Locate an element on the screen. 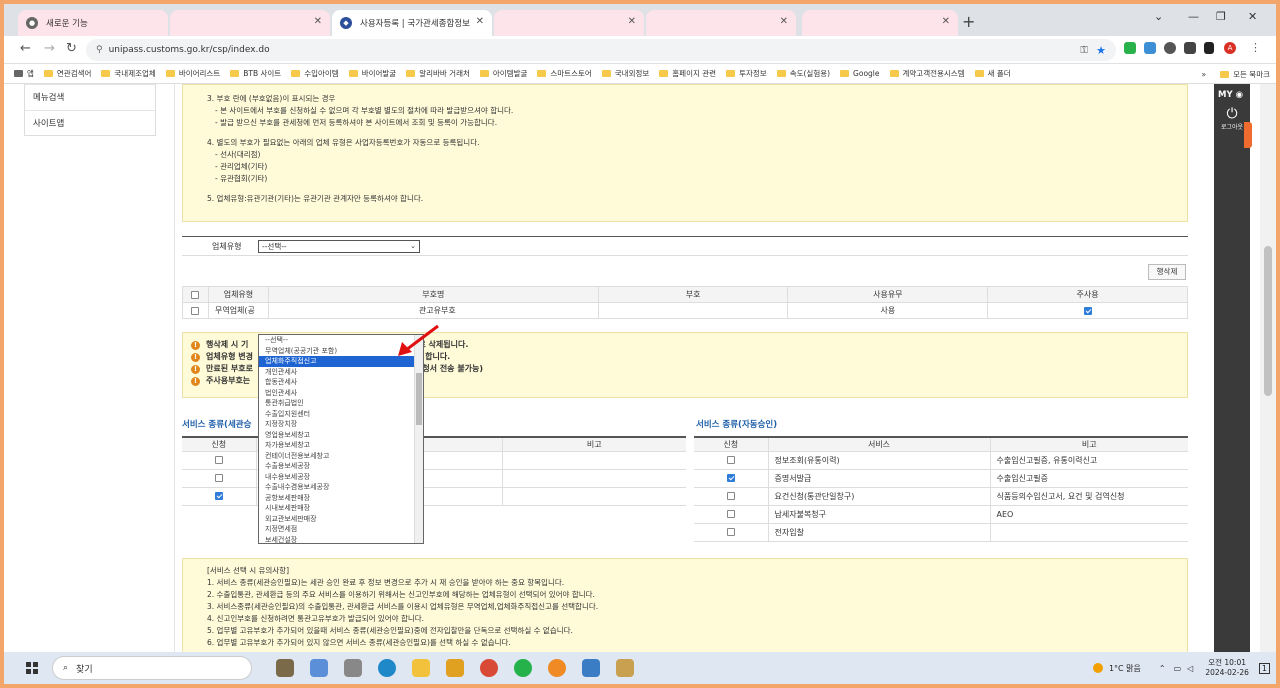 The width and height of the screenshot is (1280, 688). main-use-checkbox is located at coordinates (1087, 310).